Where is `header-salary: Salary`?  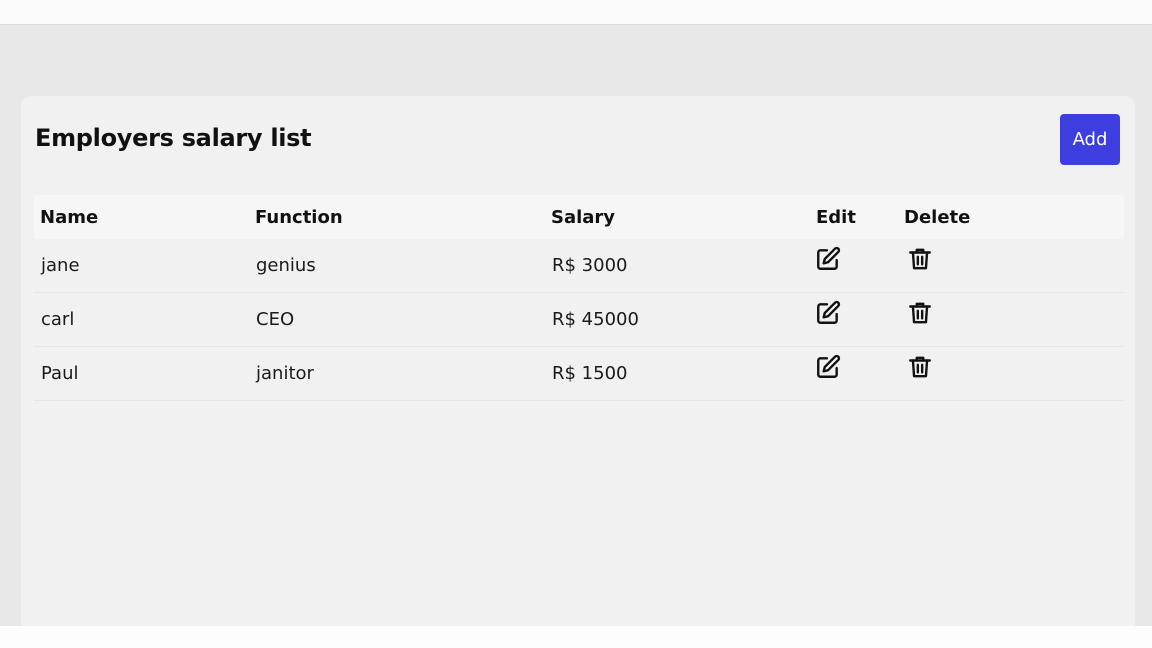
header-salary: Salary is located at coordinates (583, 217).